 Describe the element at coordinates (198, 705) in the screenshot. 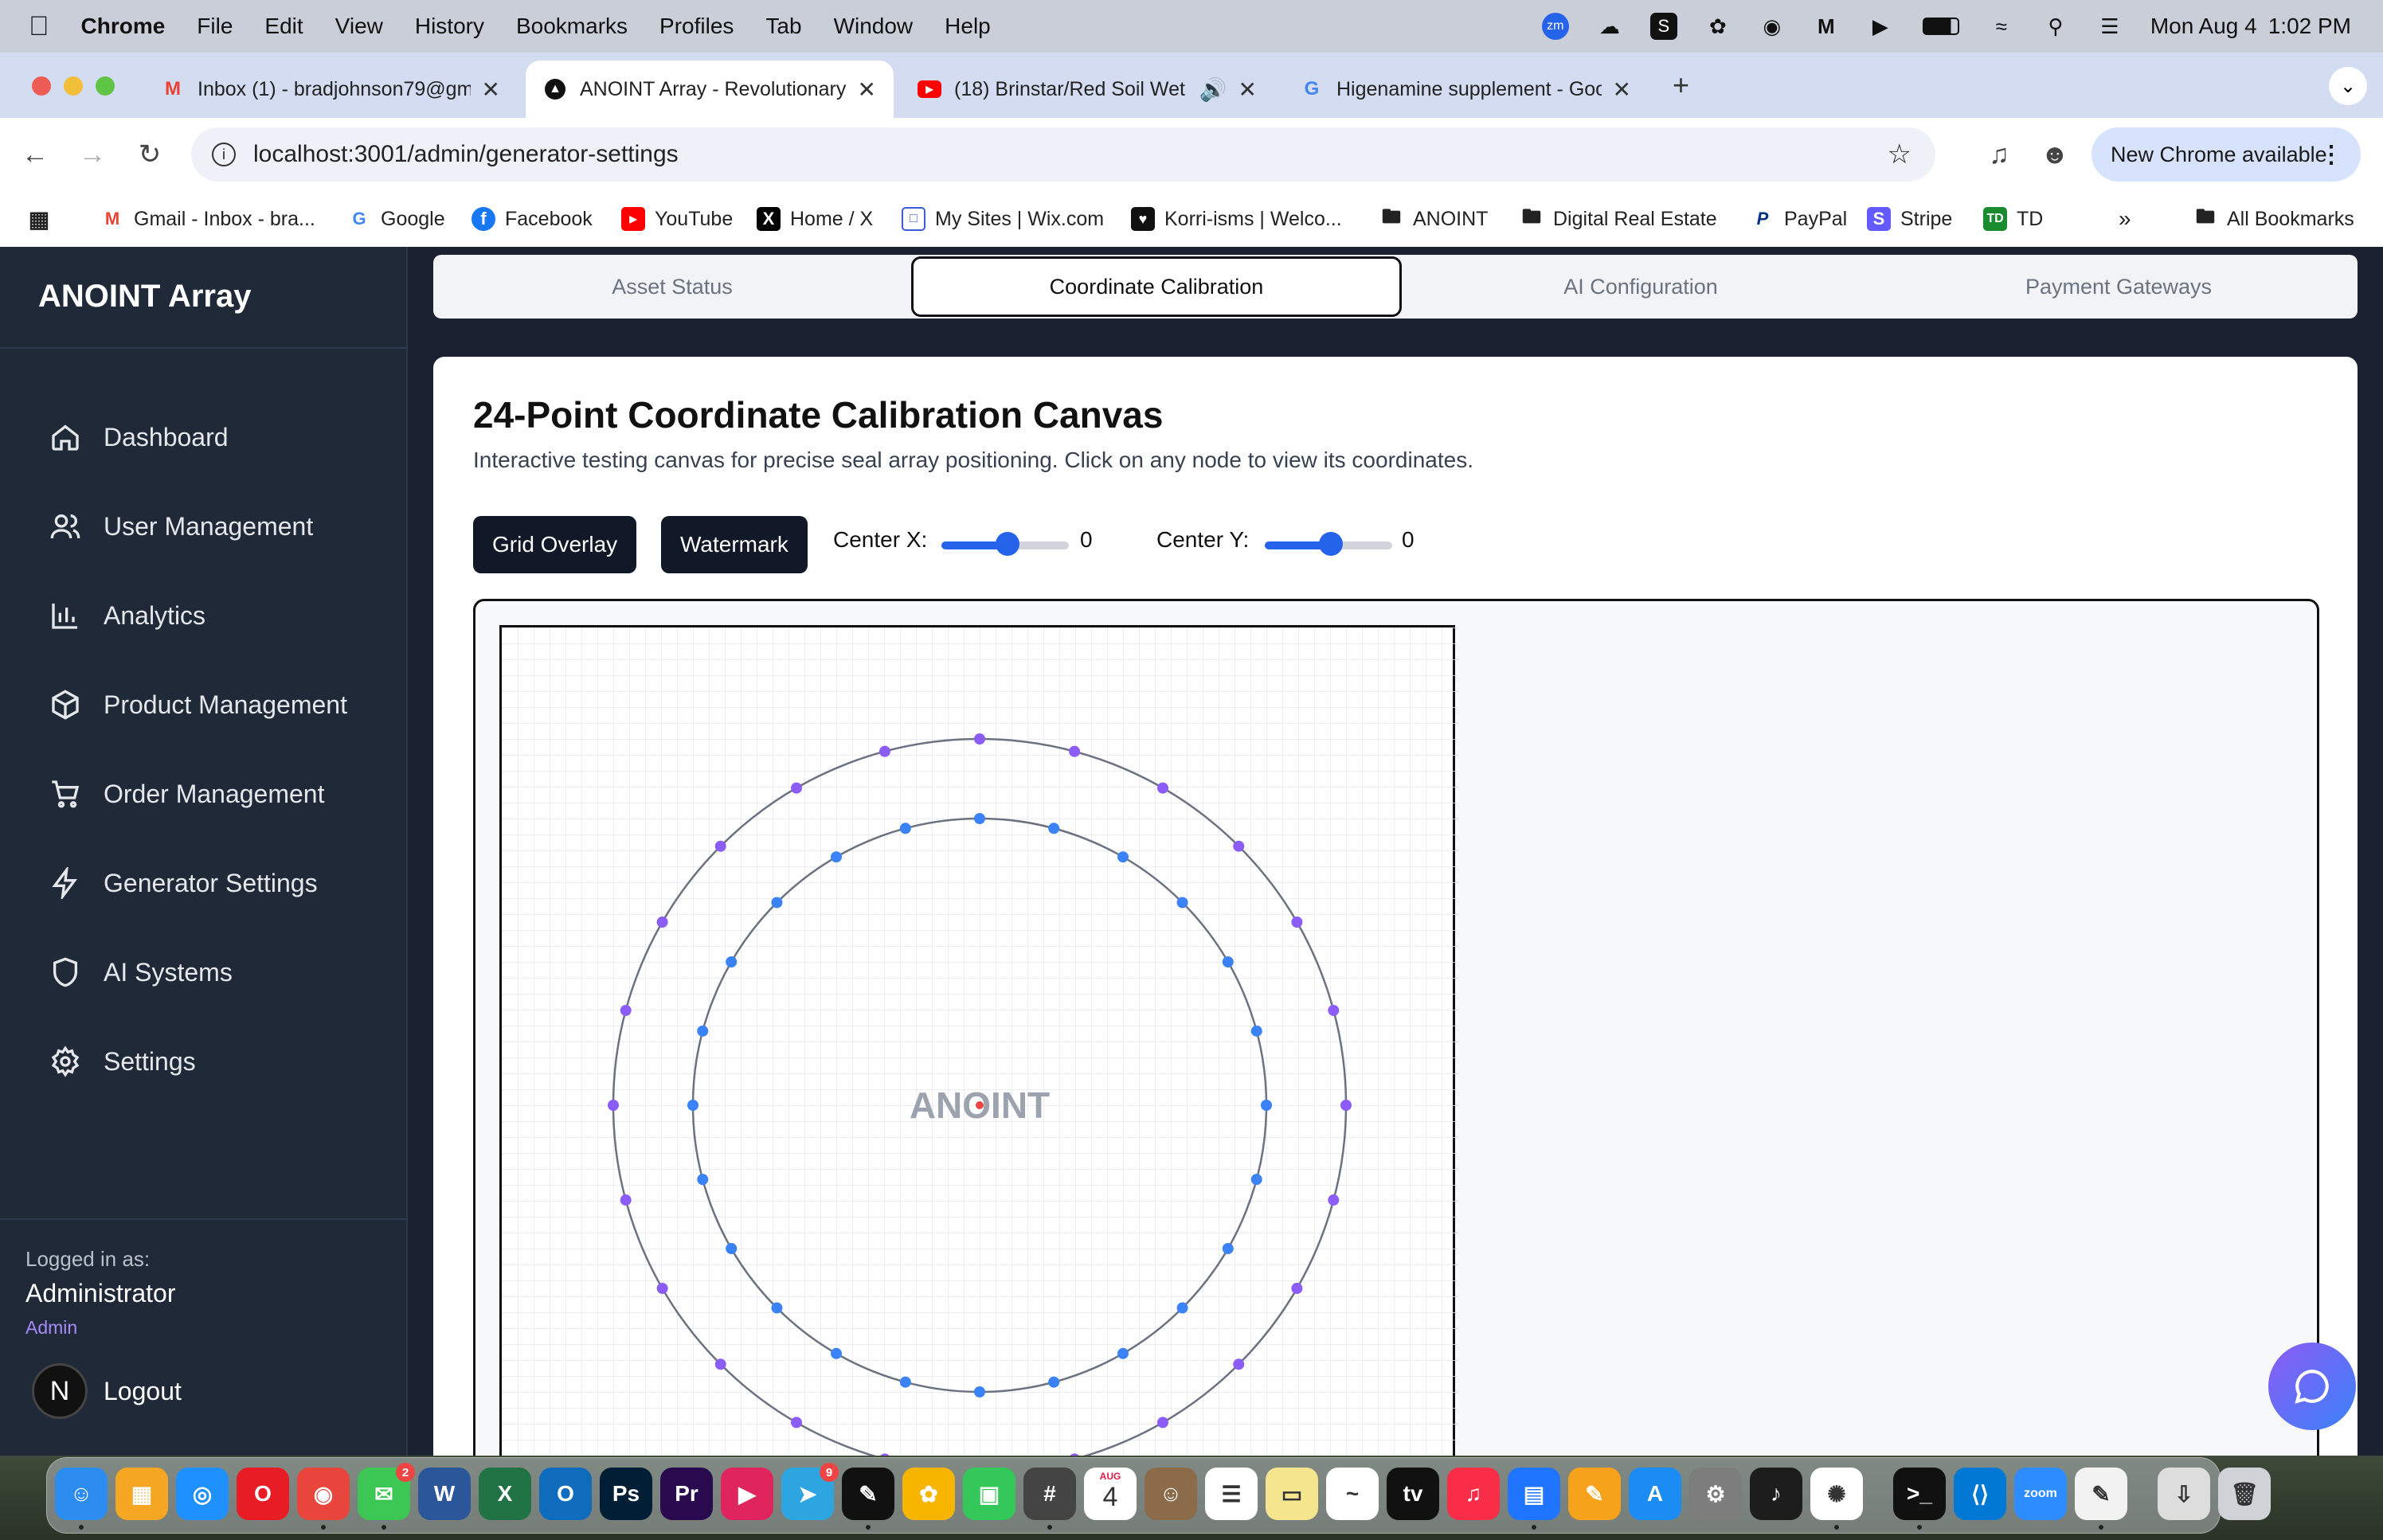

I see `sidebar-item-products: Product Management` at that location.